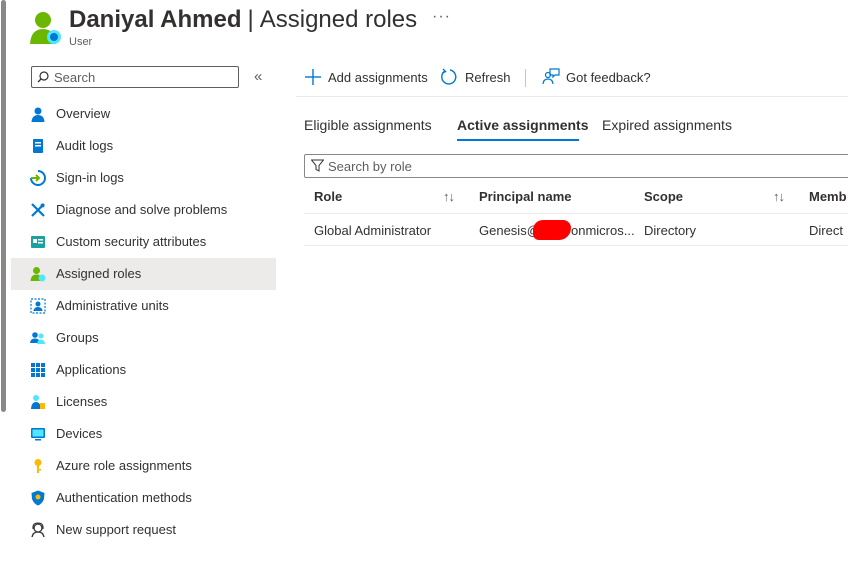  I want to click on sidebar-item-new-support-request: New support request, so click(143, 530).